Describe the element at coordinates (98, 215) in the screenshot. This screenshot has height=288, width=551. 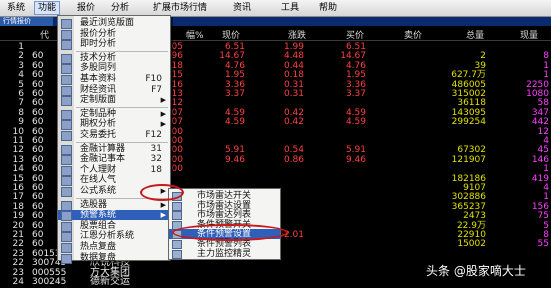
I see `menu-item-label: 预警系统` at that location.